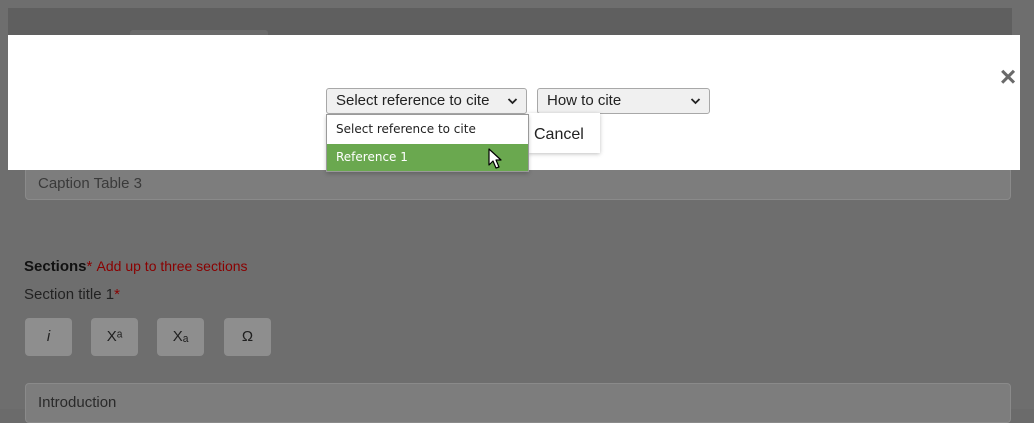  I want to click on reference-select-value: Select reference to cite, so click(413, 100).